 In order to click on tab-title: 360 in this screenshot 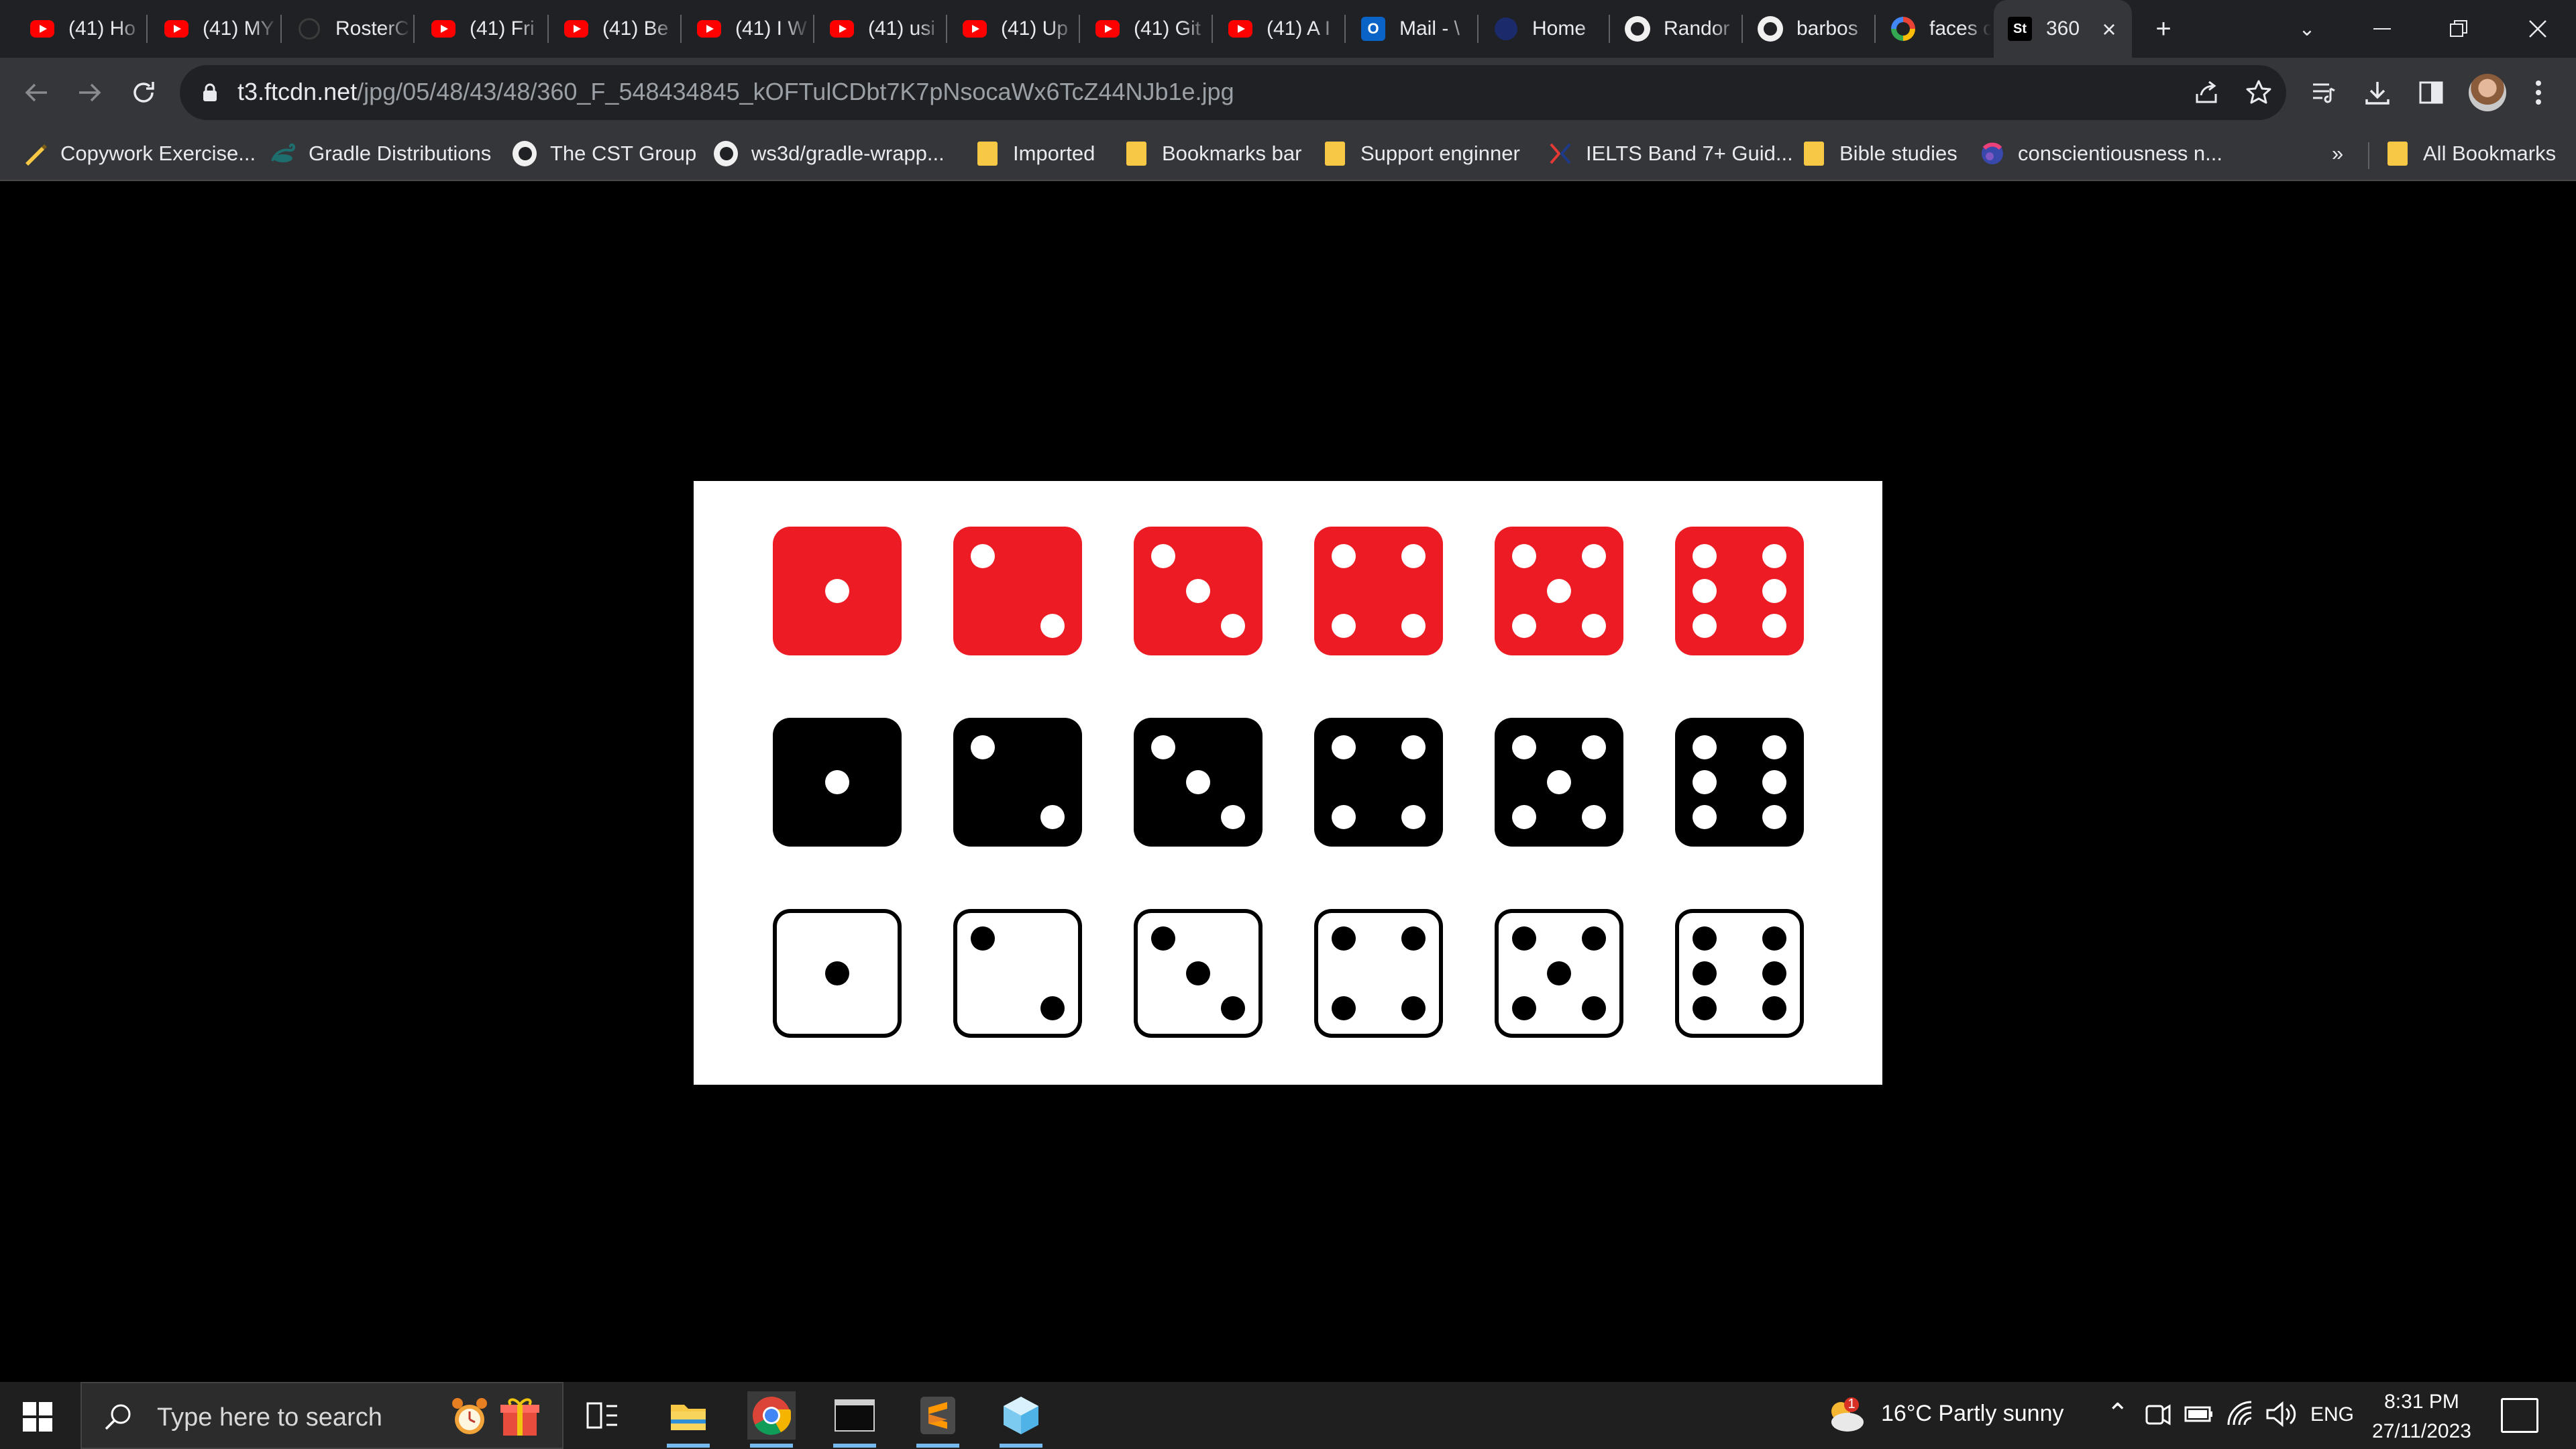, I will do `click(2063, 28)`.